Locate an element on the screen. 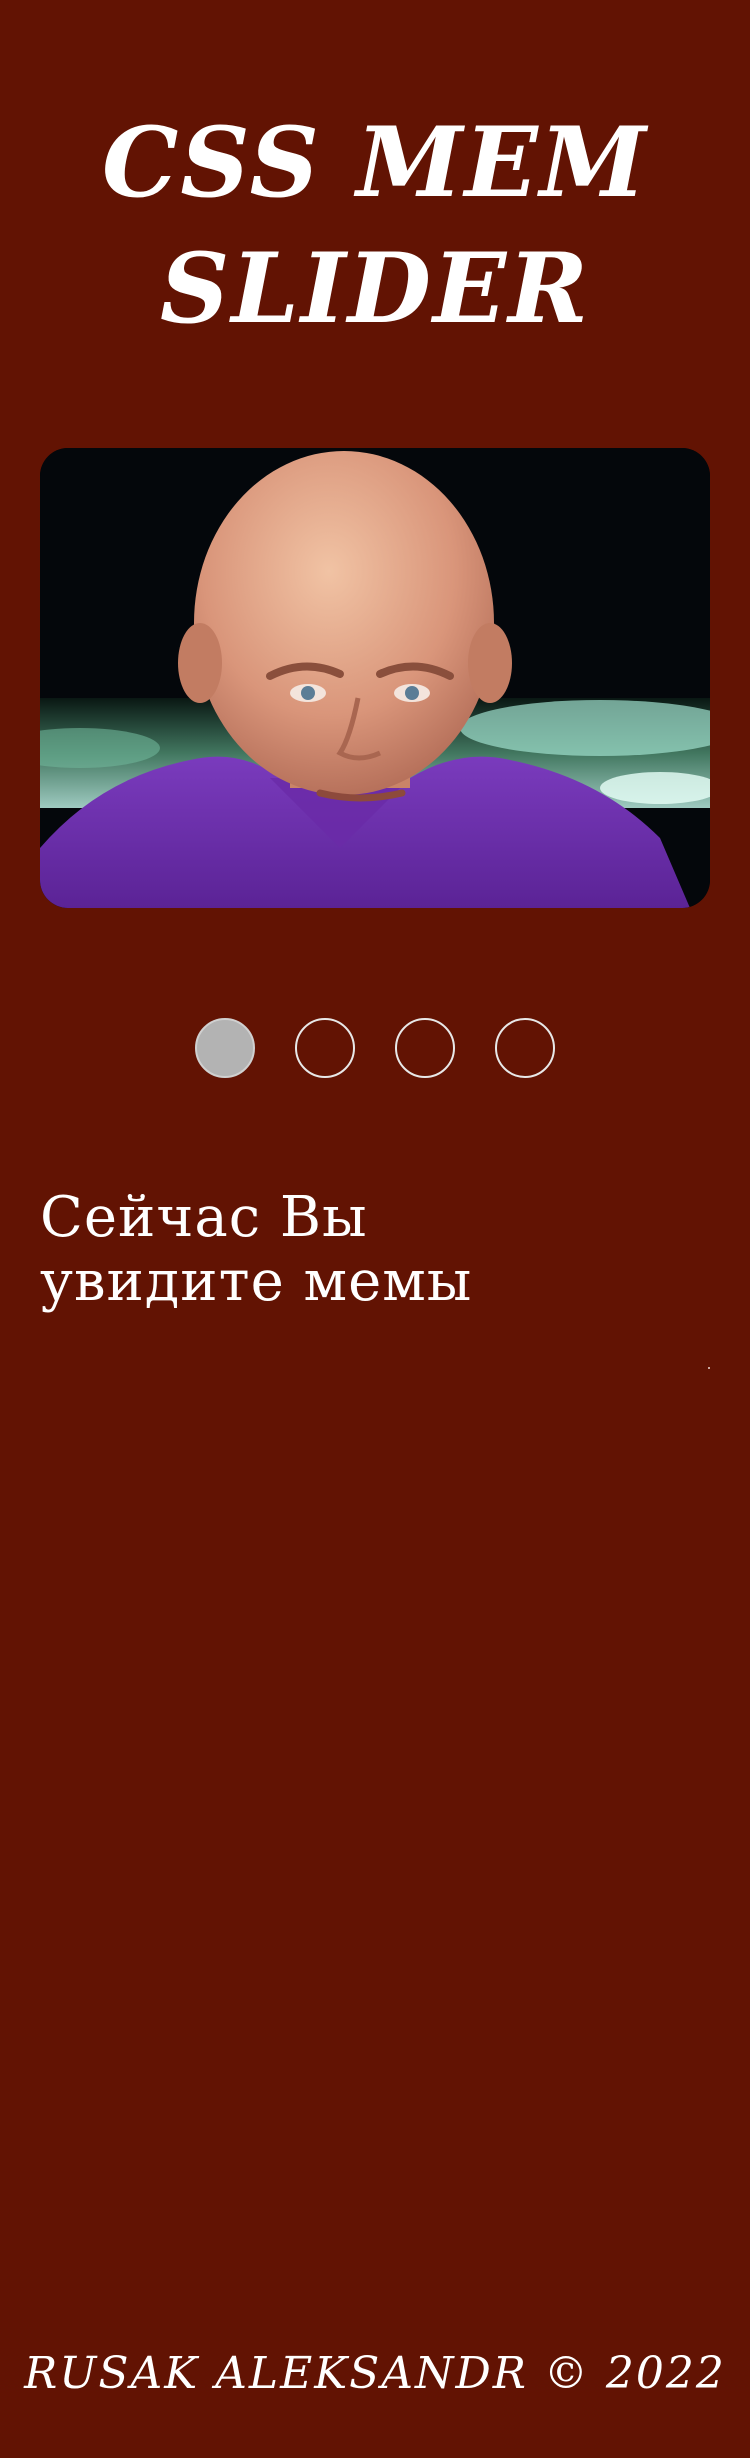  slider-pagination is located at coordinates (375, 1048).